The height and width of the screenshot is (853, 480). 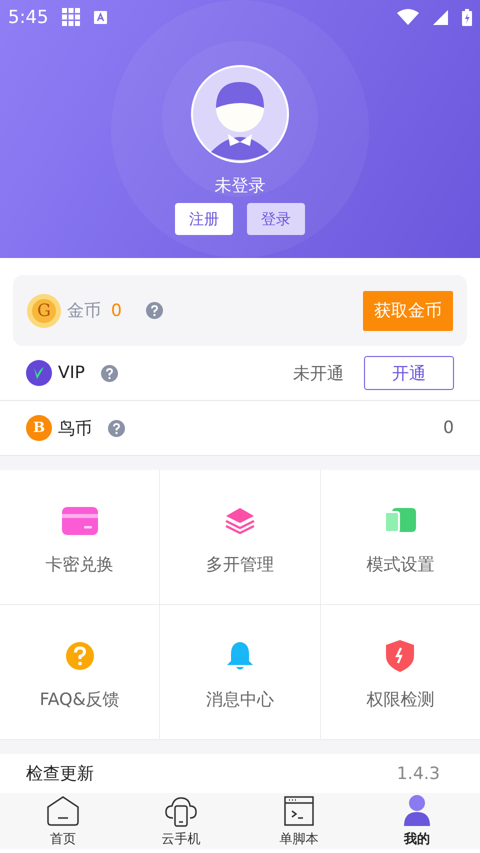 I want to click on screens-icon, so click(x=400, y=521).